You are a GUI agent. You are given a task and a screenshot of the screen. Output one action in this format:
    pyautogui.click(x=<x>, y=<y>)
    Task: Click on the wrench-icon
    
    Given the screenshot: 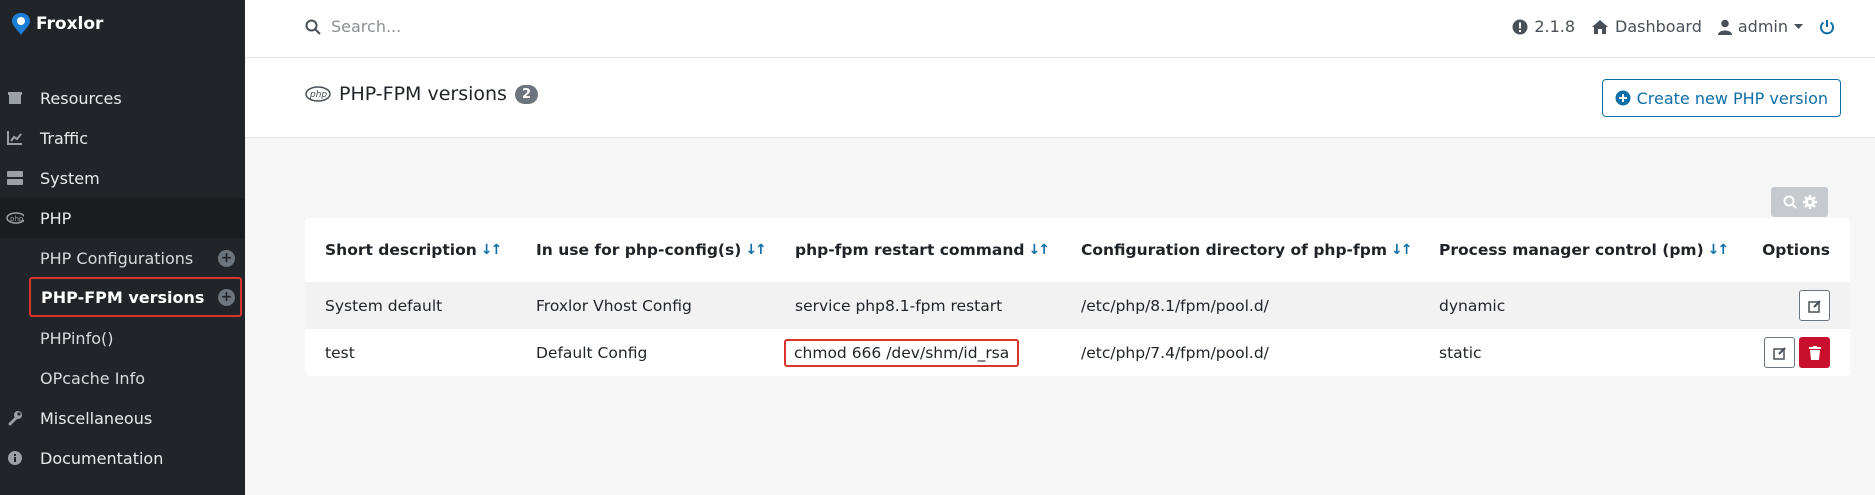 What is the action you would take?
    pyautogui.click(x=15, y=418)
    